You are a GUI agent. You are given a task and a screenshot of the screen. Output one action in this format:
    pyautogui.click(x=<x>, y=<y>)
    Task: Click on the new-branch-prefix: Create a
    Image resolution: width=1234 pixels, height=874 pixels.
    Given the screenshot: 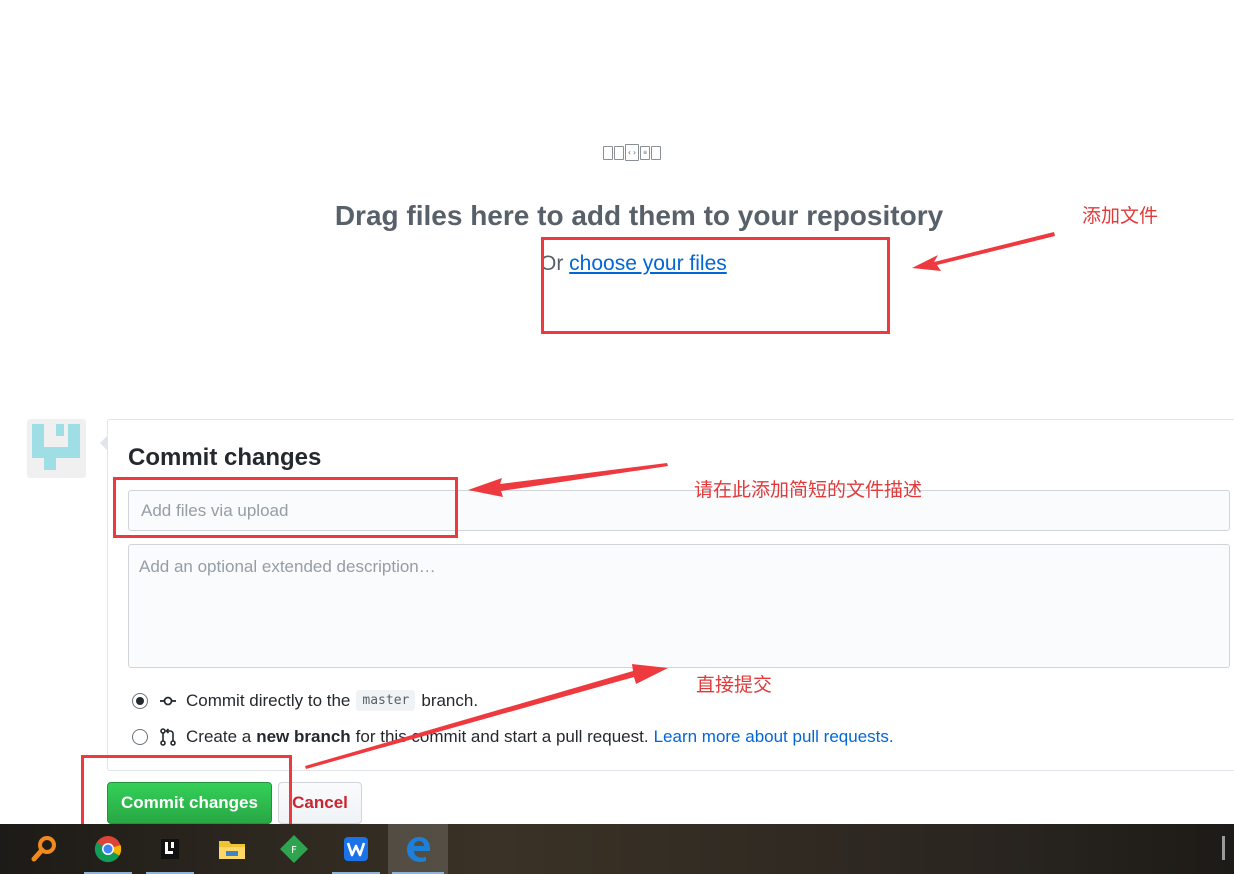 What is the action you would take?
    pyautogui.click(x=219, y=736)
    